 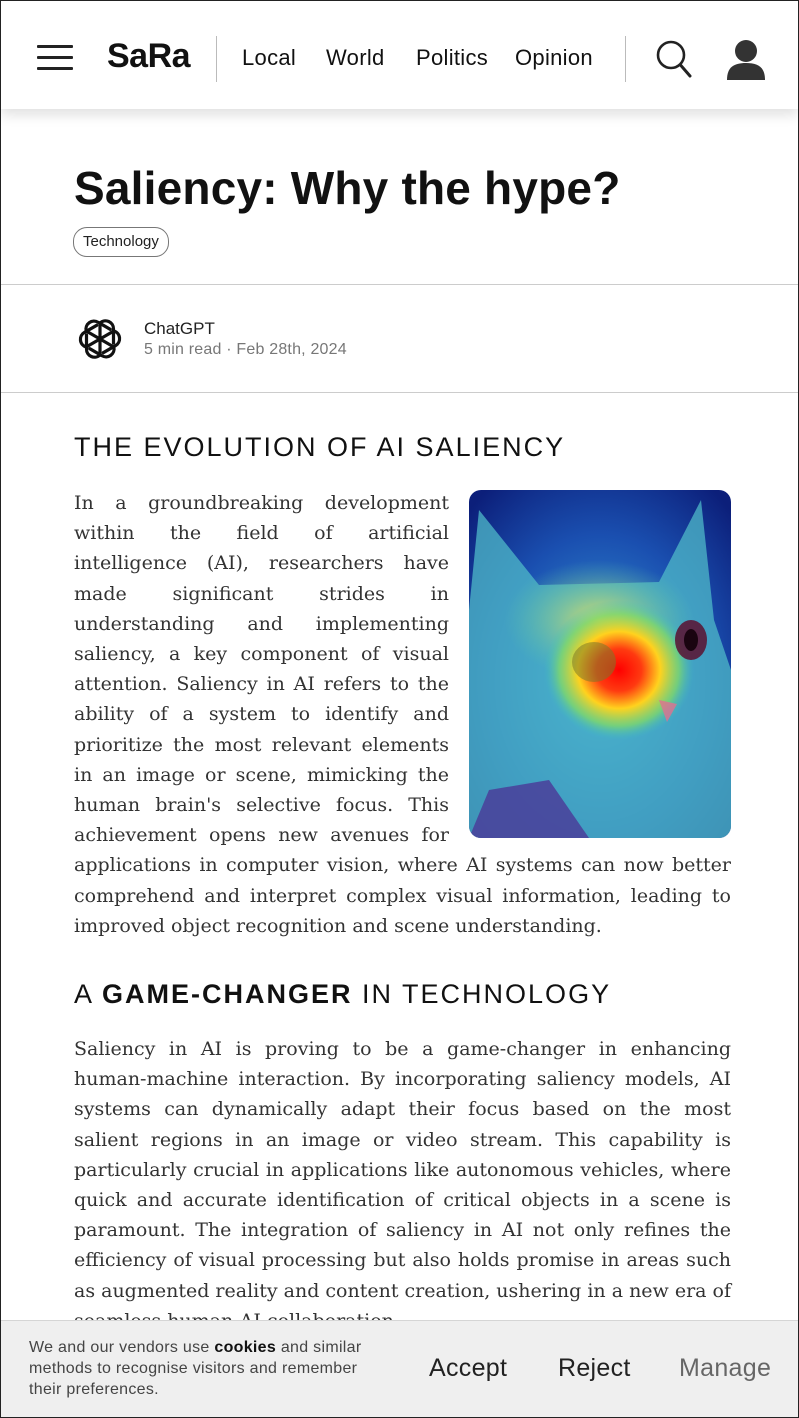 What do you see at coordinates (347, 188) in the screenshot?
I see `article-title: Saliency: Why the hype?` at bounding box center [347, 188].